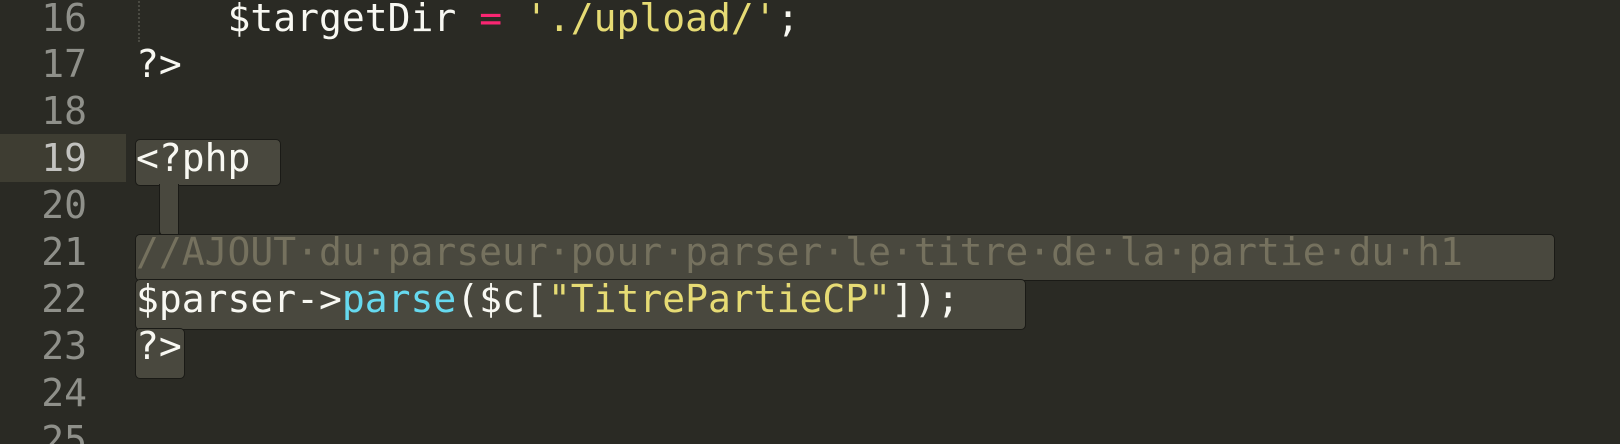 This screenshot has height=444, width=1620. I want to click on variable-token: $parser->, so click(239, 299).